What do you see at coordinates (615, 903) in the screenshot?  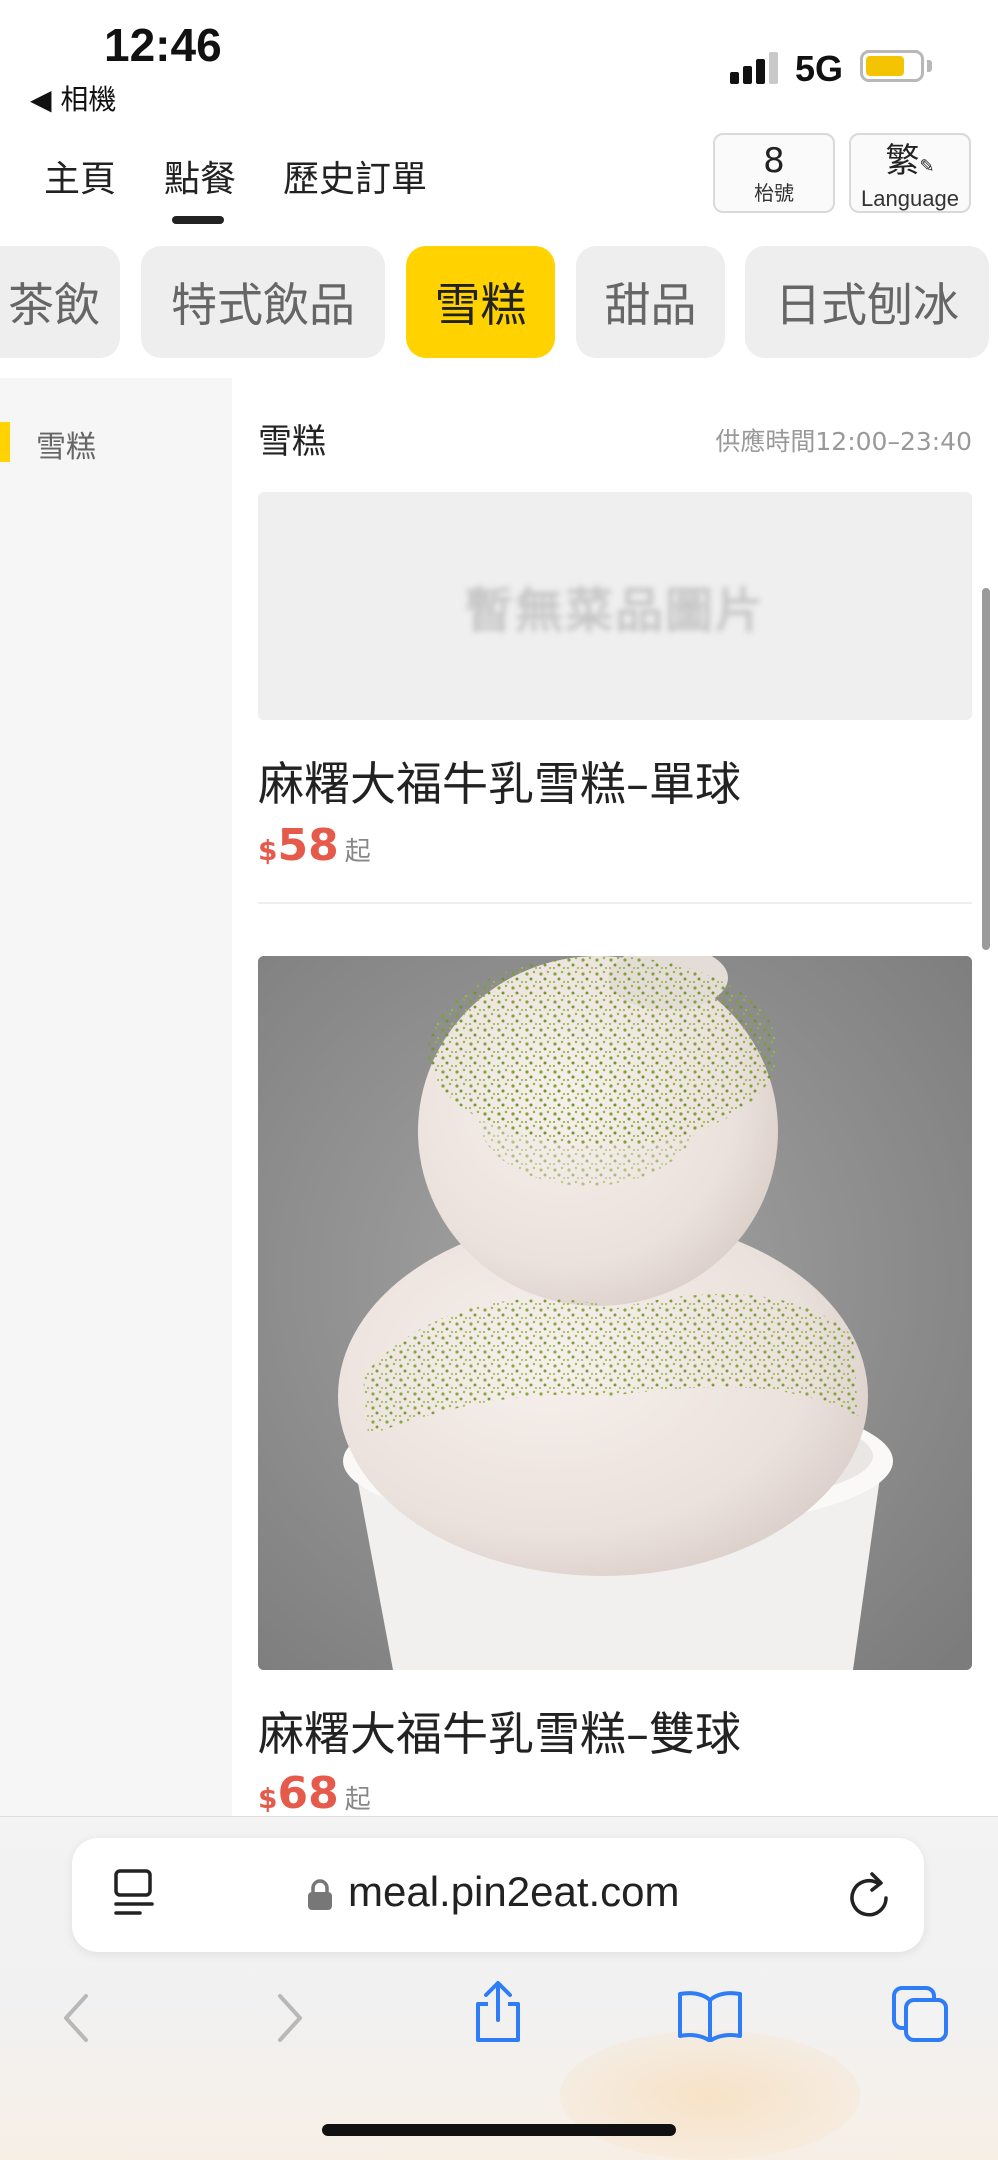 I see `item-divider` at bounding box center [615, 903].